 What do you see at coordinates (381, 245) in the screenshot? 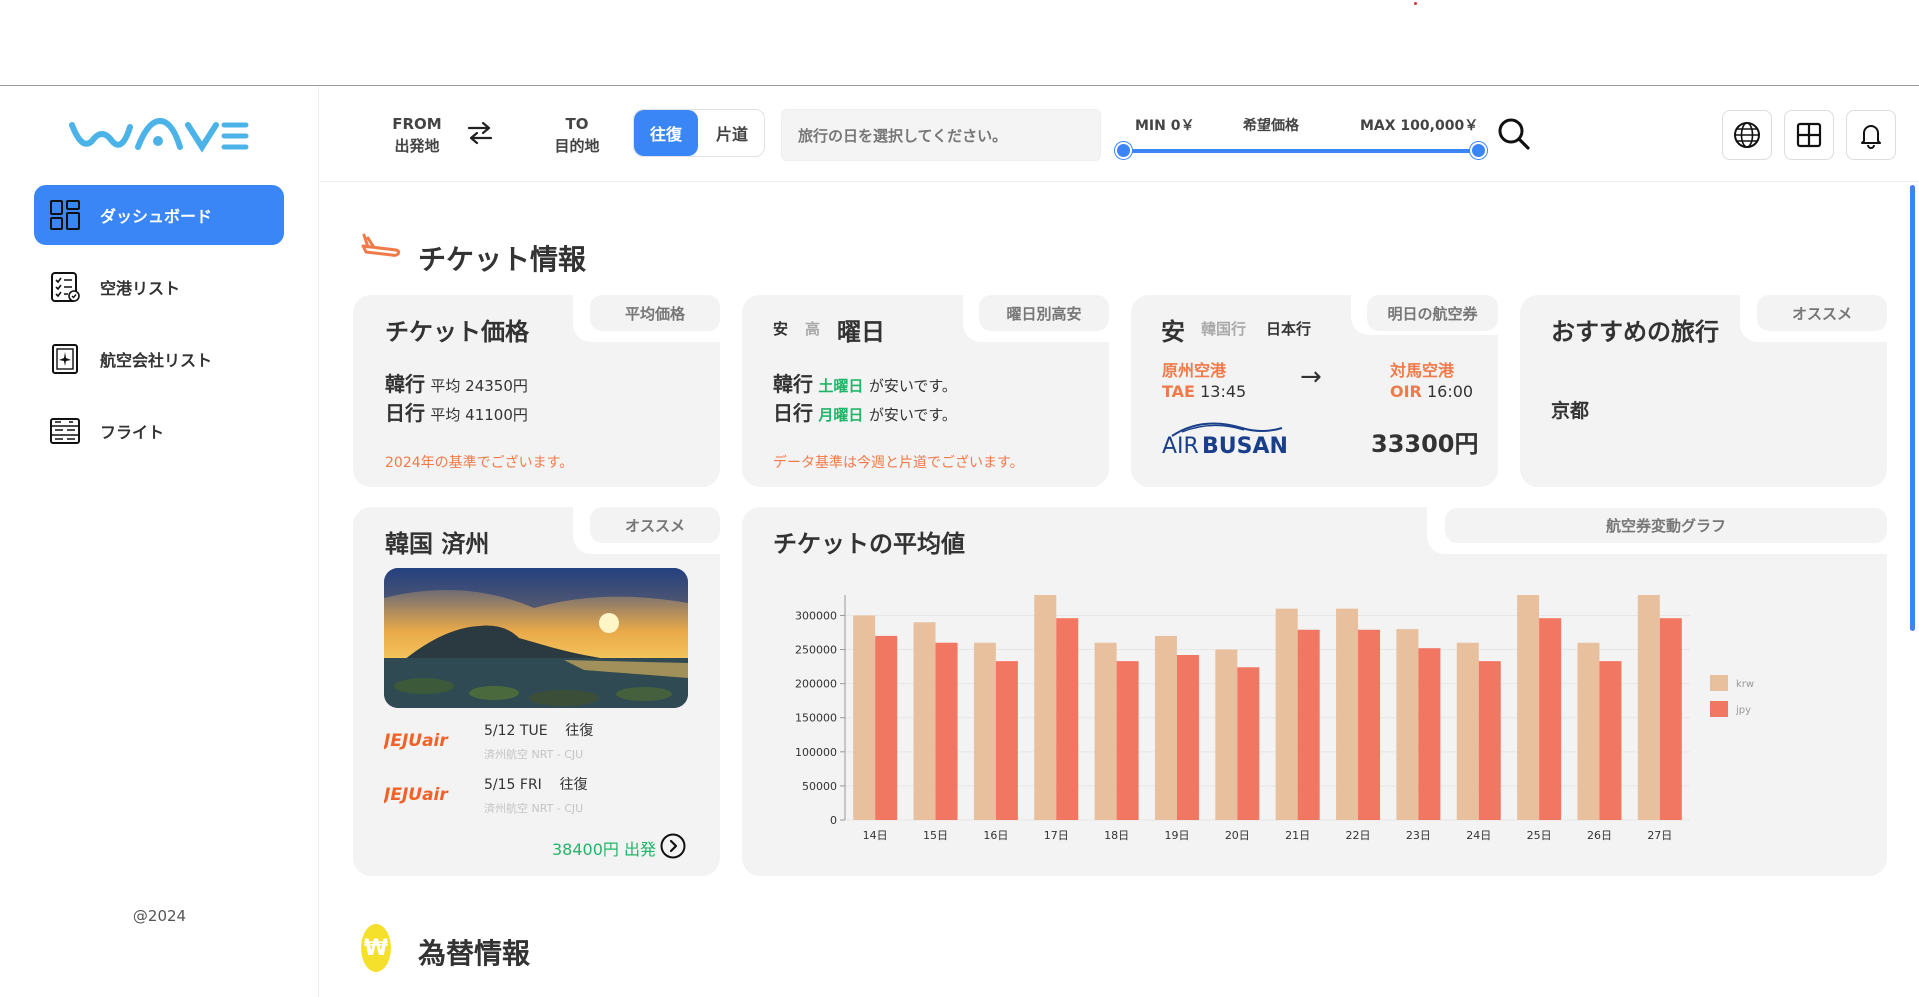
I see `airplane-takeoff-icon` at bounding box center [381, 245].